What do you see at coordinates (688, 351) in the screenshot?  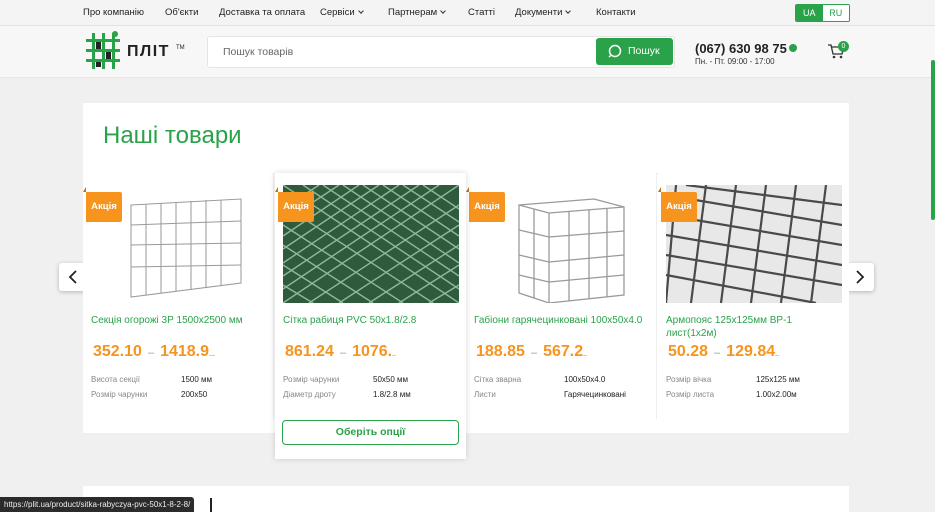 I see `price-min: 50.28` at bounding box center [688, 351].